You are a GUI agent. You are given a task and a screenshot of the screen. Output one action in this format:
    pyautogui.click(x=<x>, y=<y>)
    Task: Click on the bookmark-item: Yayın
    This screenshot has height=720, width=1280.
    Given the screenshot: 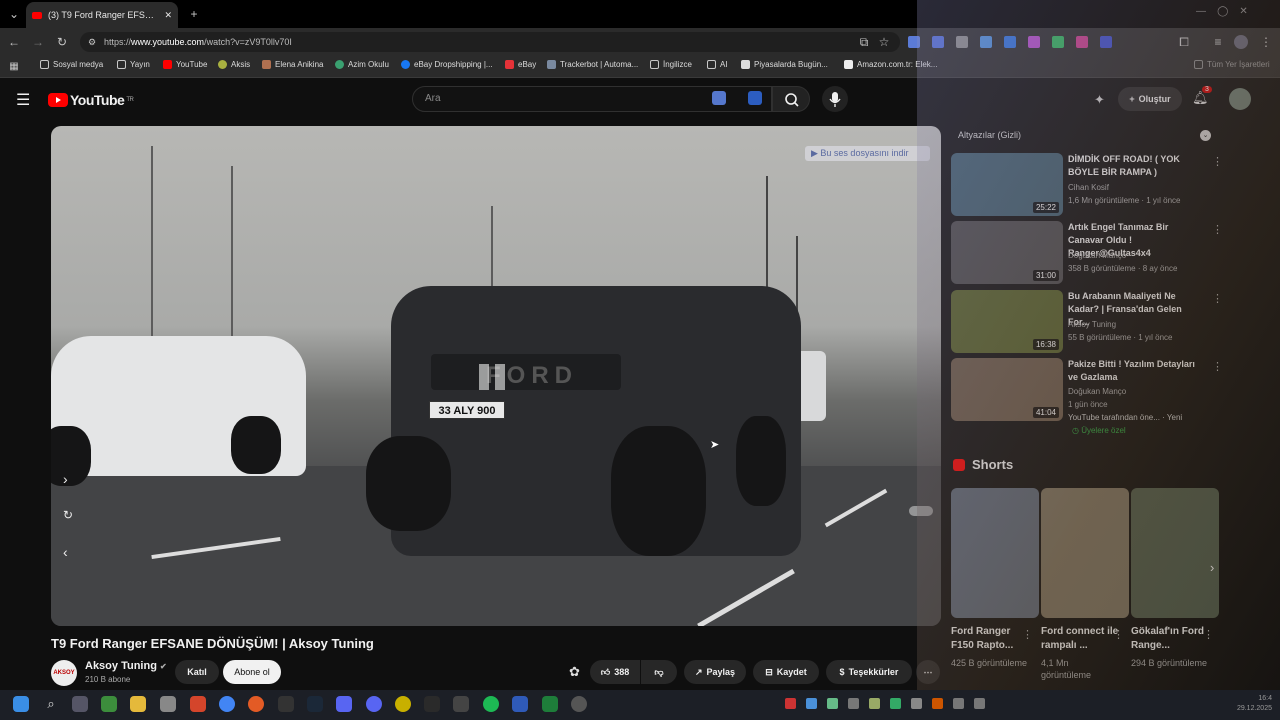 What is the action you would take?
    pyautogui.click(x=133, y=64)
    